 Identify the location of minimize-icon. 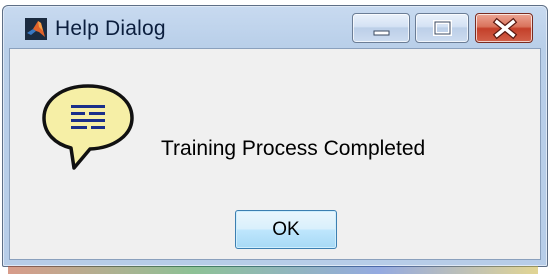
(381, 33).